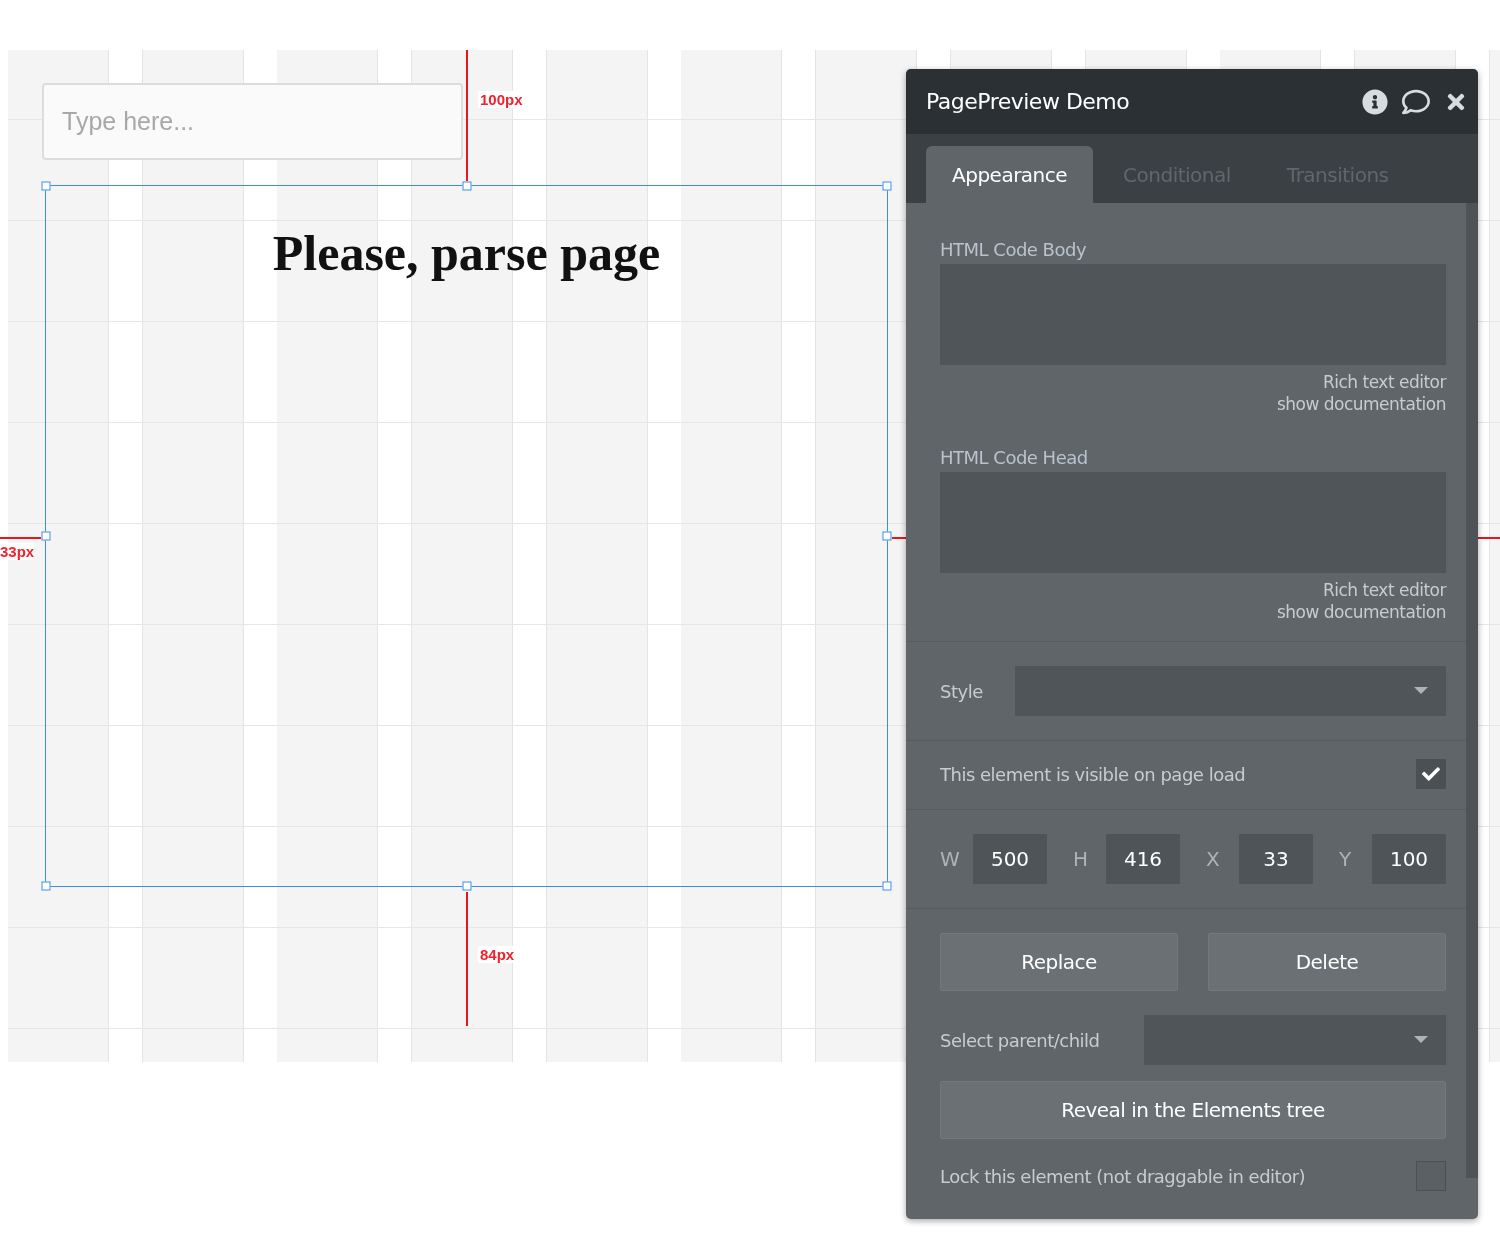 Image resolution: width=1500 pixels, height=1238 pixels. What do you see at coordinates (1081, 859) in the screenshot?
I see `dimension-label: H` at bounding box center [1081, 859].